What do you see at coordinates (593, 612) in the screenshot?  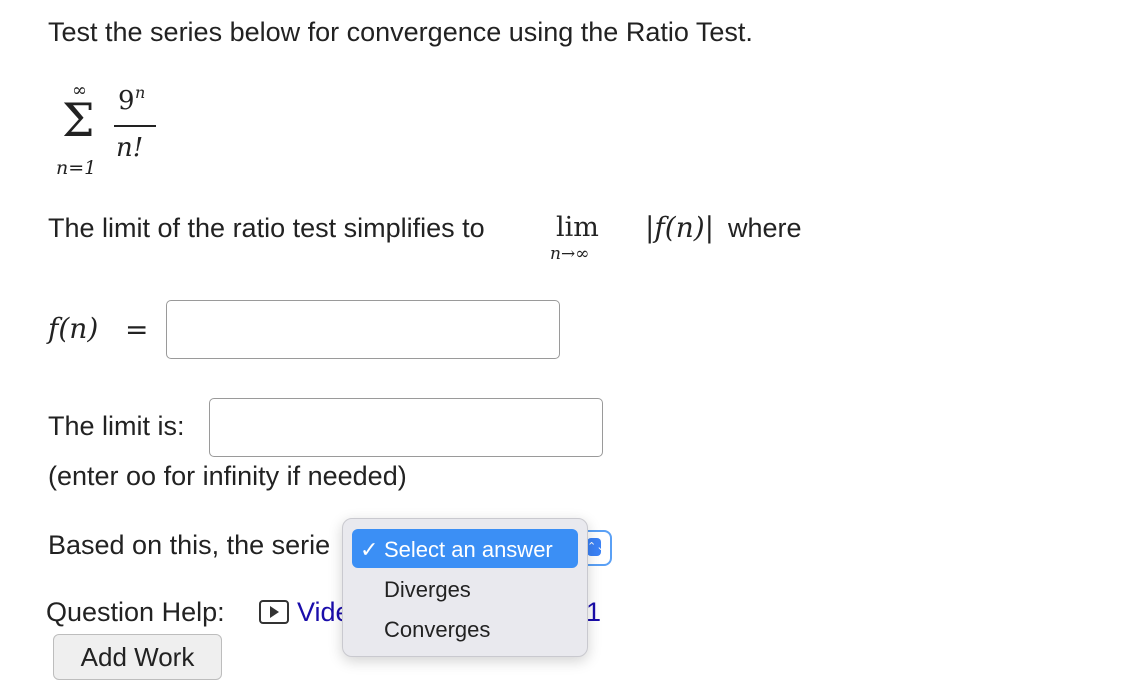 I see `help-link-fragment: 1` at bounding box center [593, 612].